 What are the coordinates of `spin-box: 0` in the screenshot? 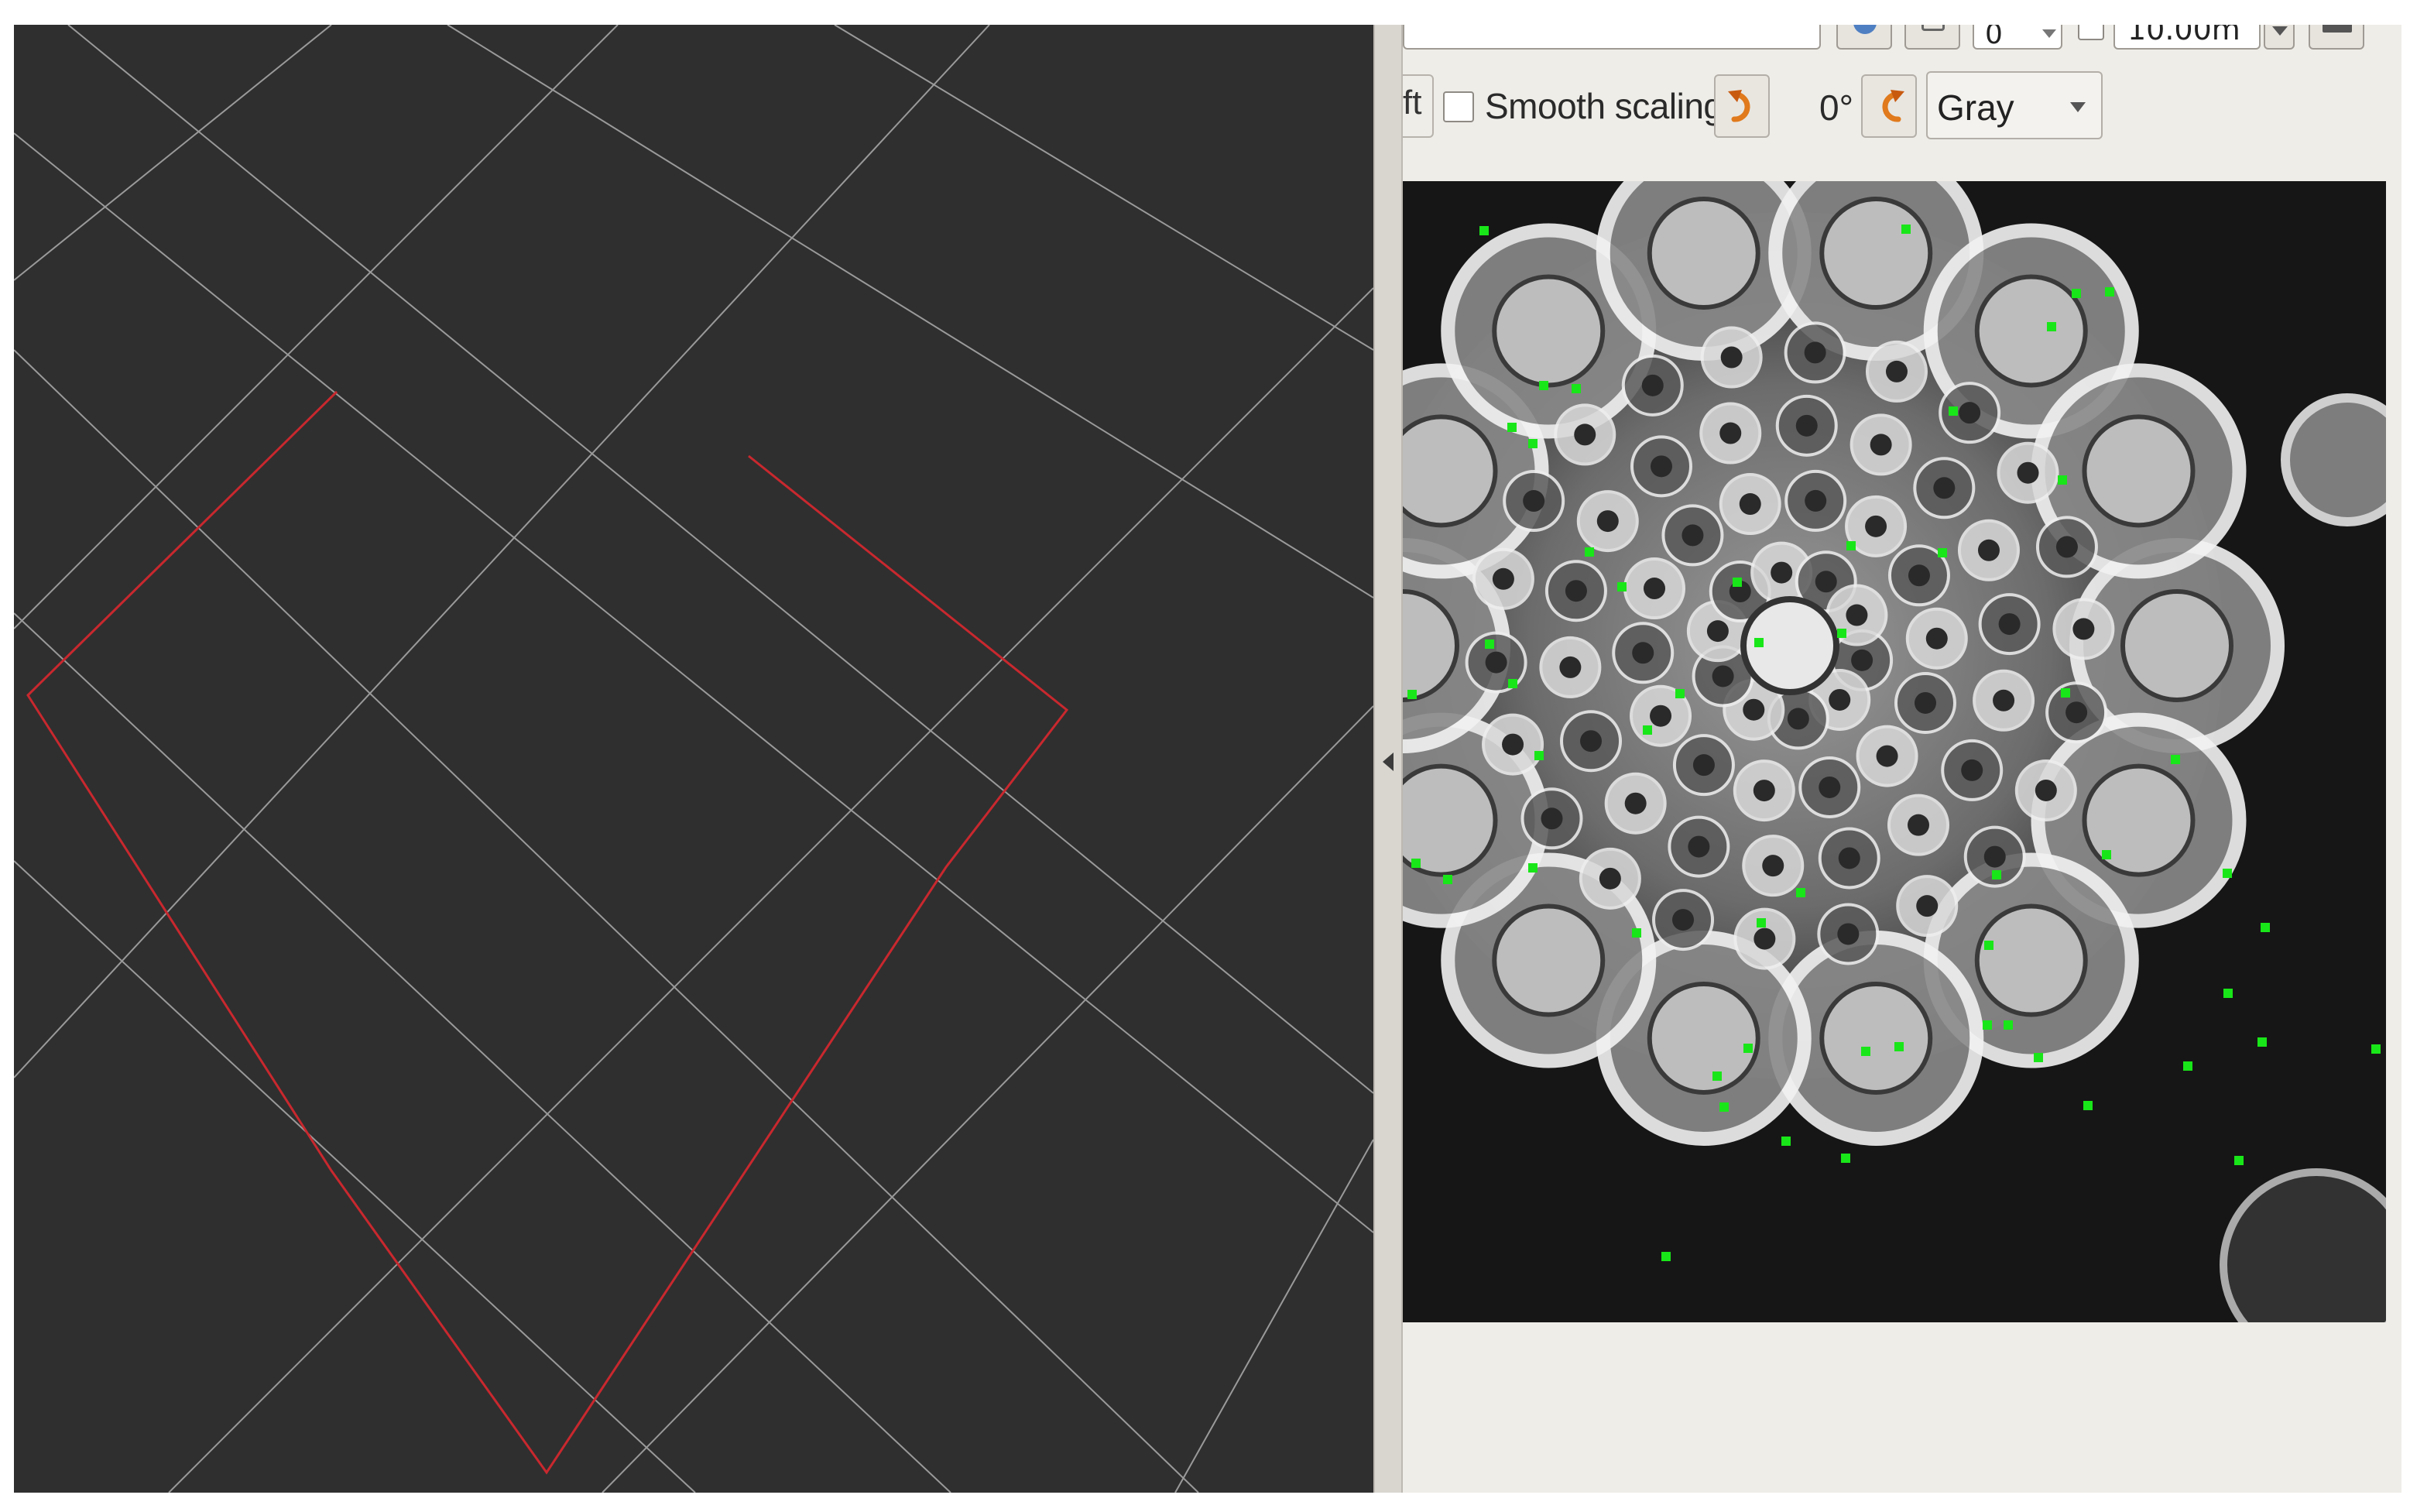 It's located at (2017, 37).